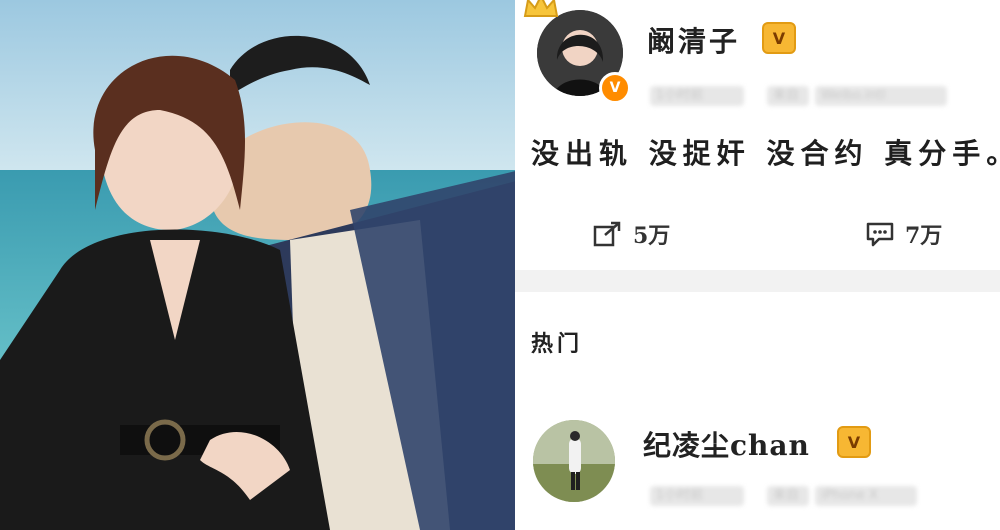 The image size is (1000, 530). Describe the element at coordinates (652, 236) in the screenshot. I see `repost-count: 5万` at that location.